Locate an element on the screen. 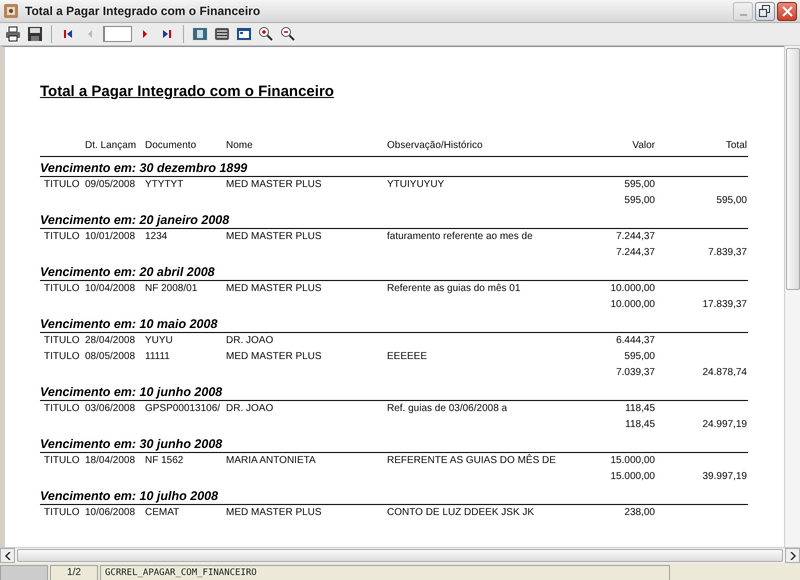 This screenshot has width=800, height=580. column-header: Observação/Histórico is located at coordinates (435, 145).